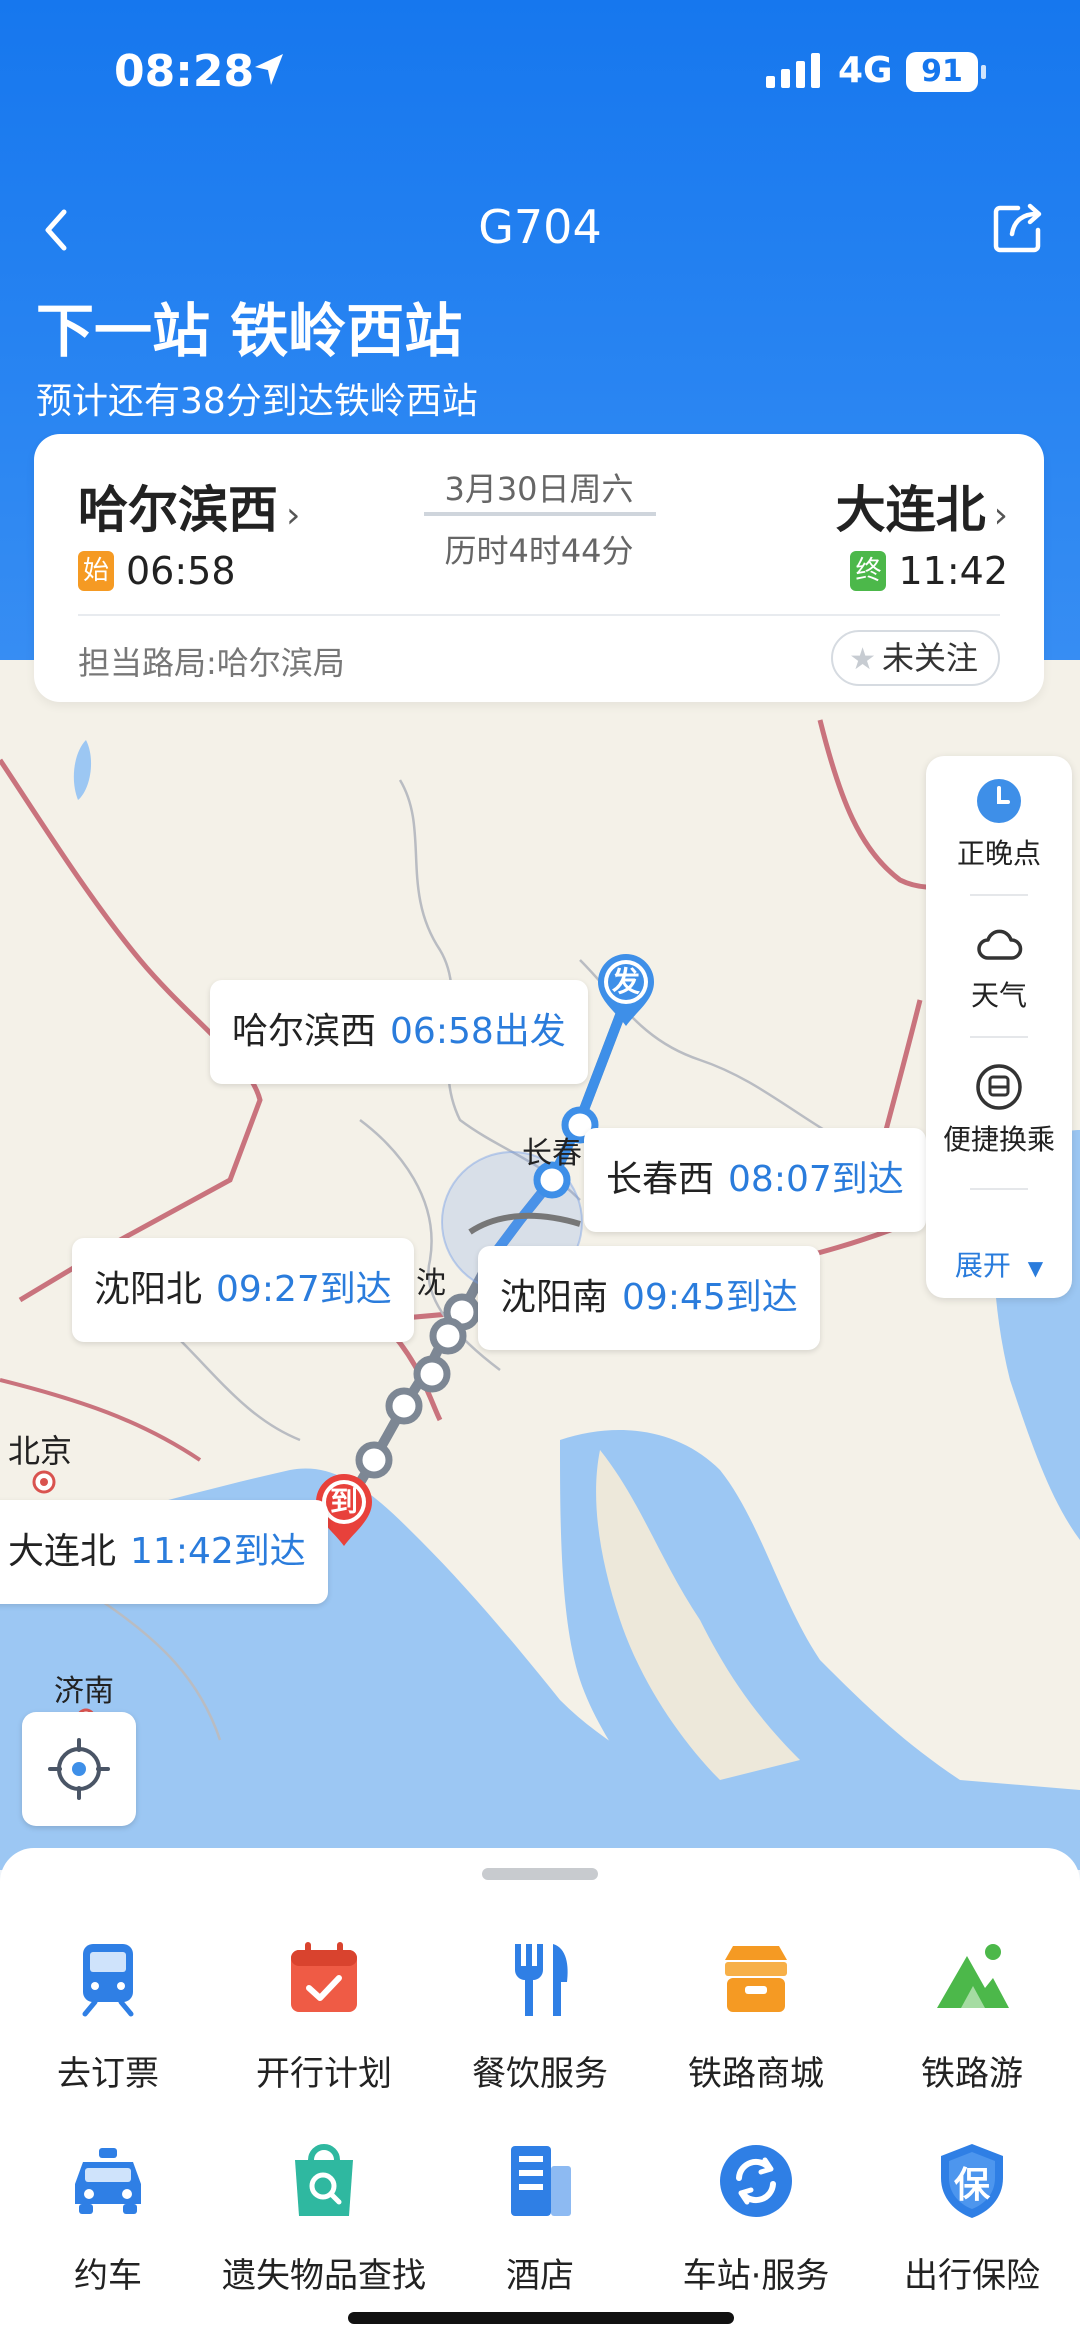  I want to click on expand-button: 展开 ▼, so click(999, 1264).